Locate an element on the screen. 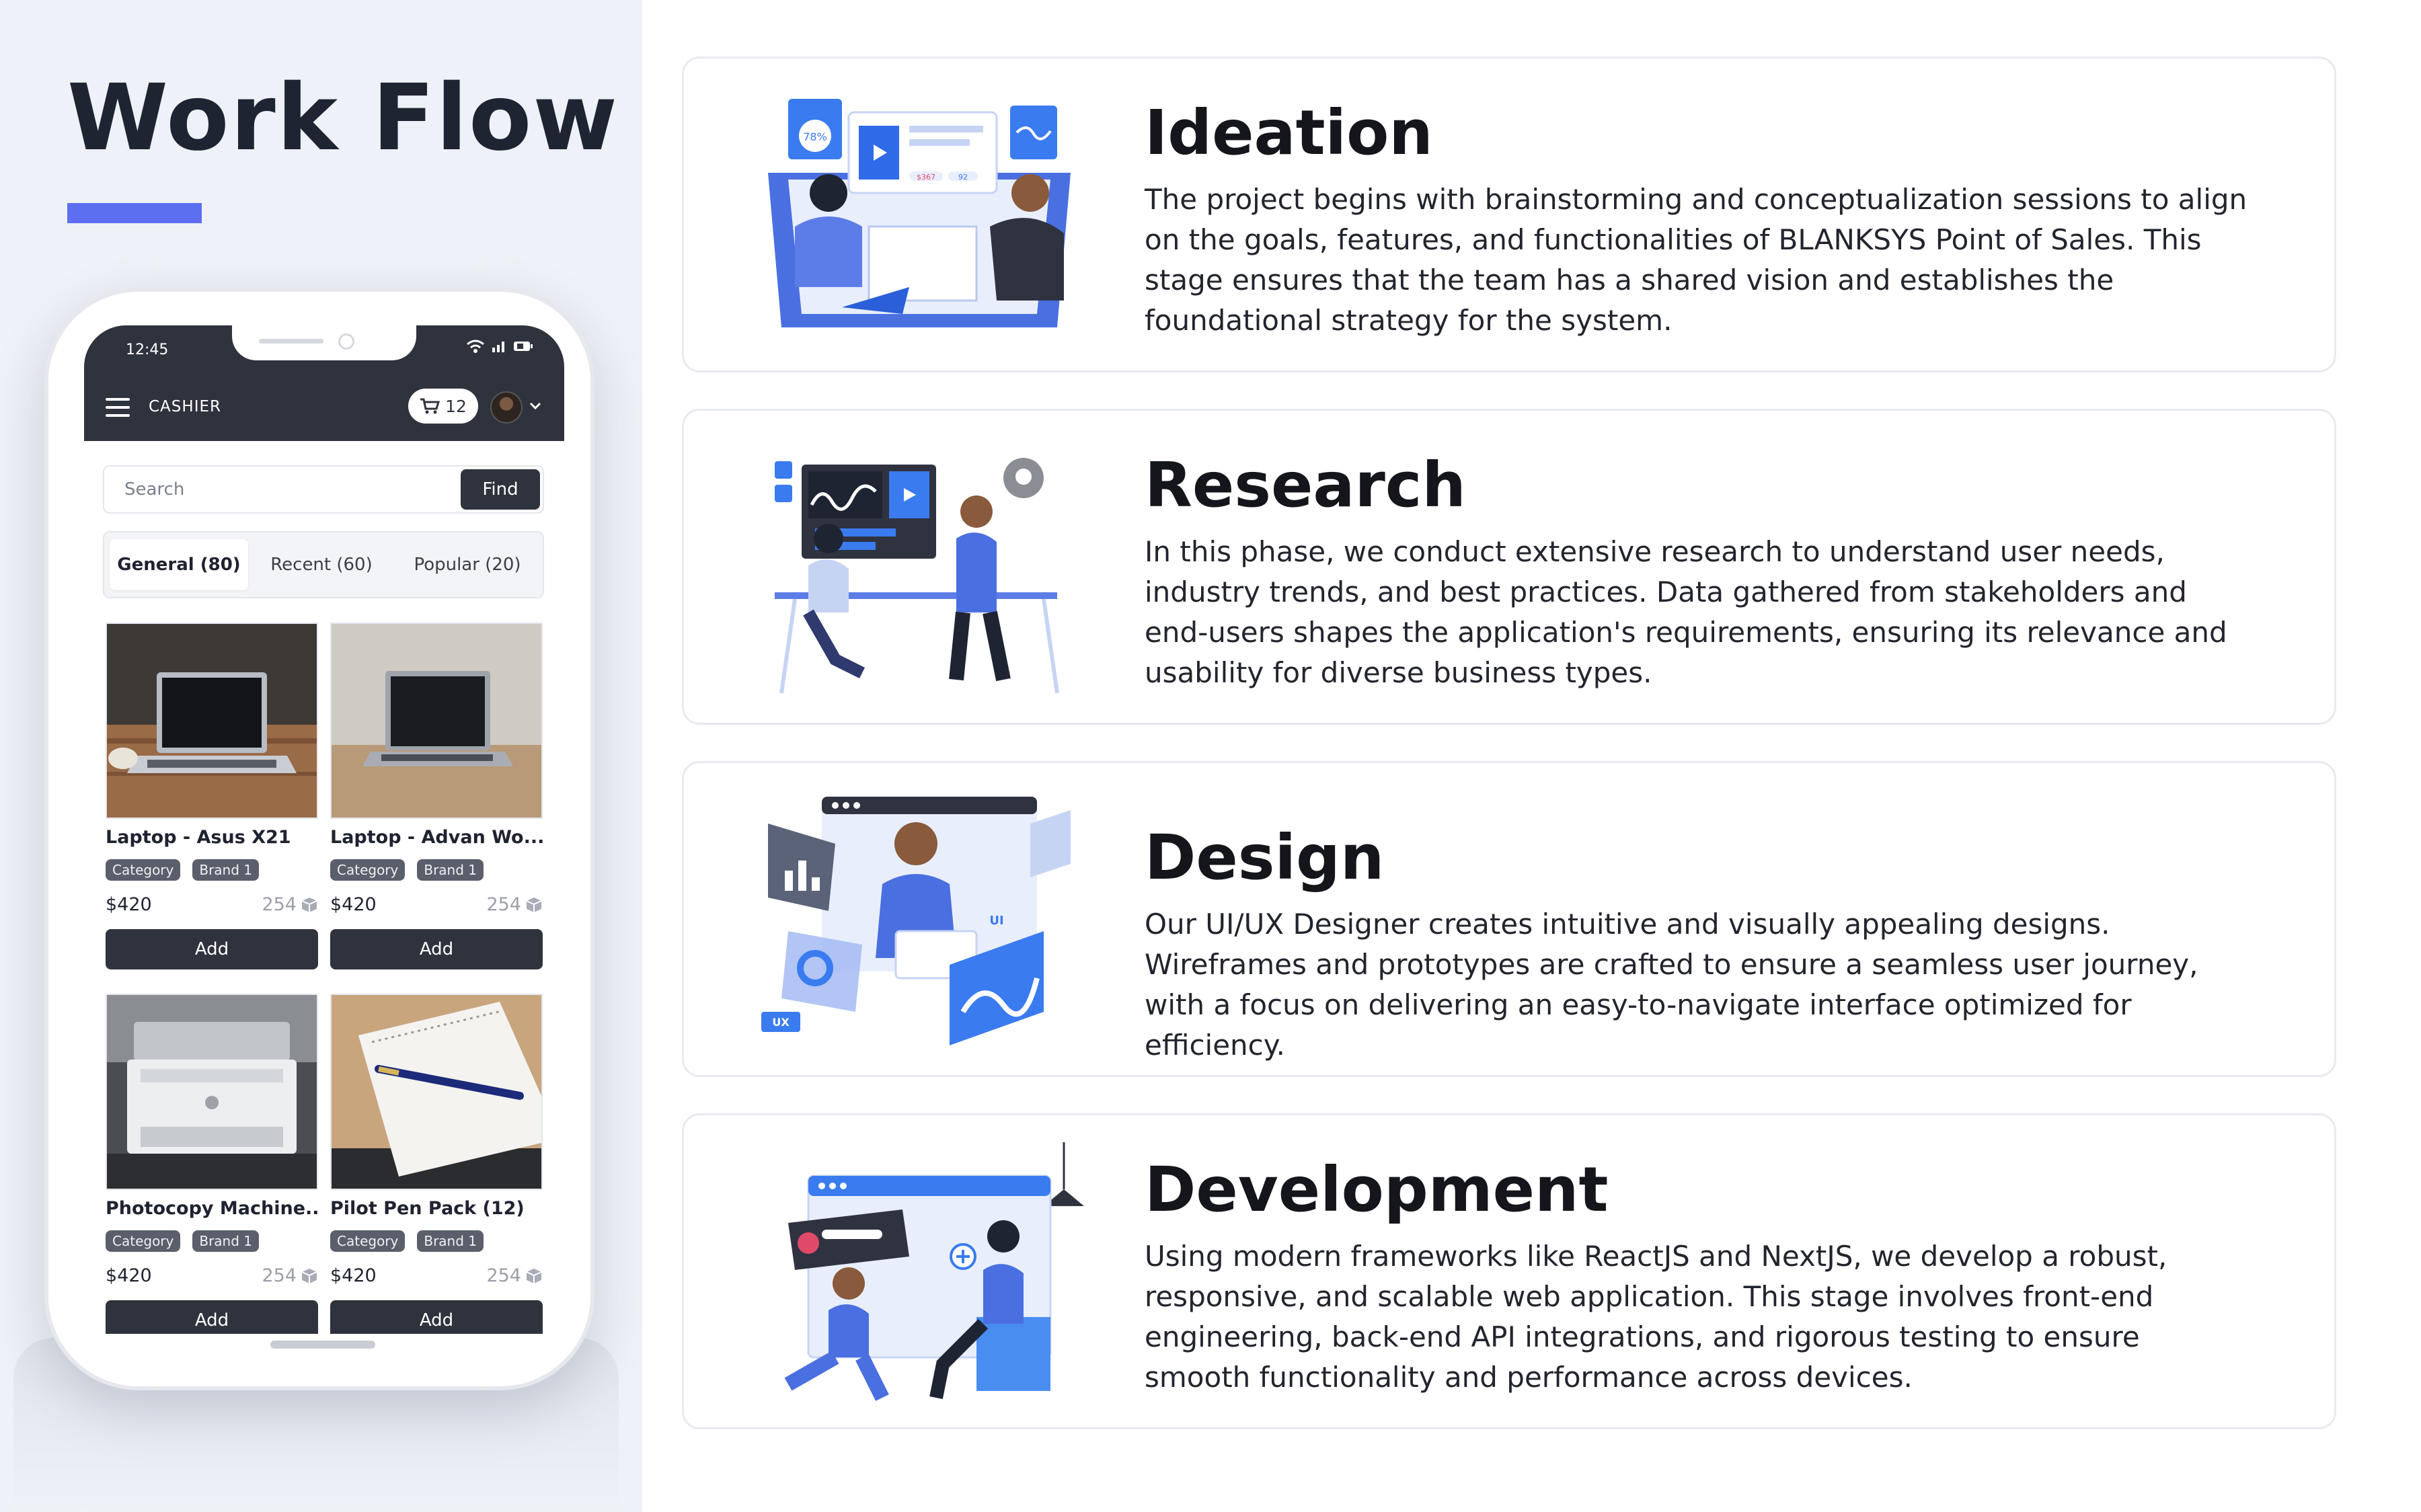 The image size is (2421, 1512). user-avatar is located at coordinates (506, 407).